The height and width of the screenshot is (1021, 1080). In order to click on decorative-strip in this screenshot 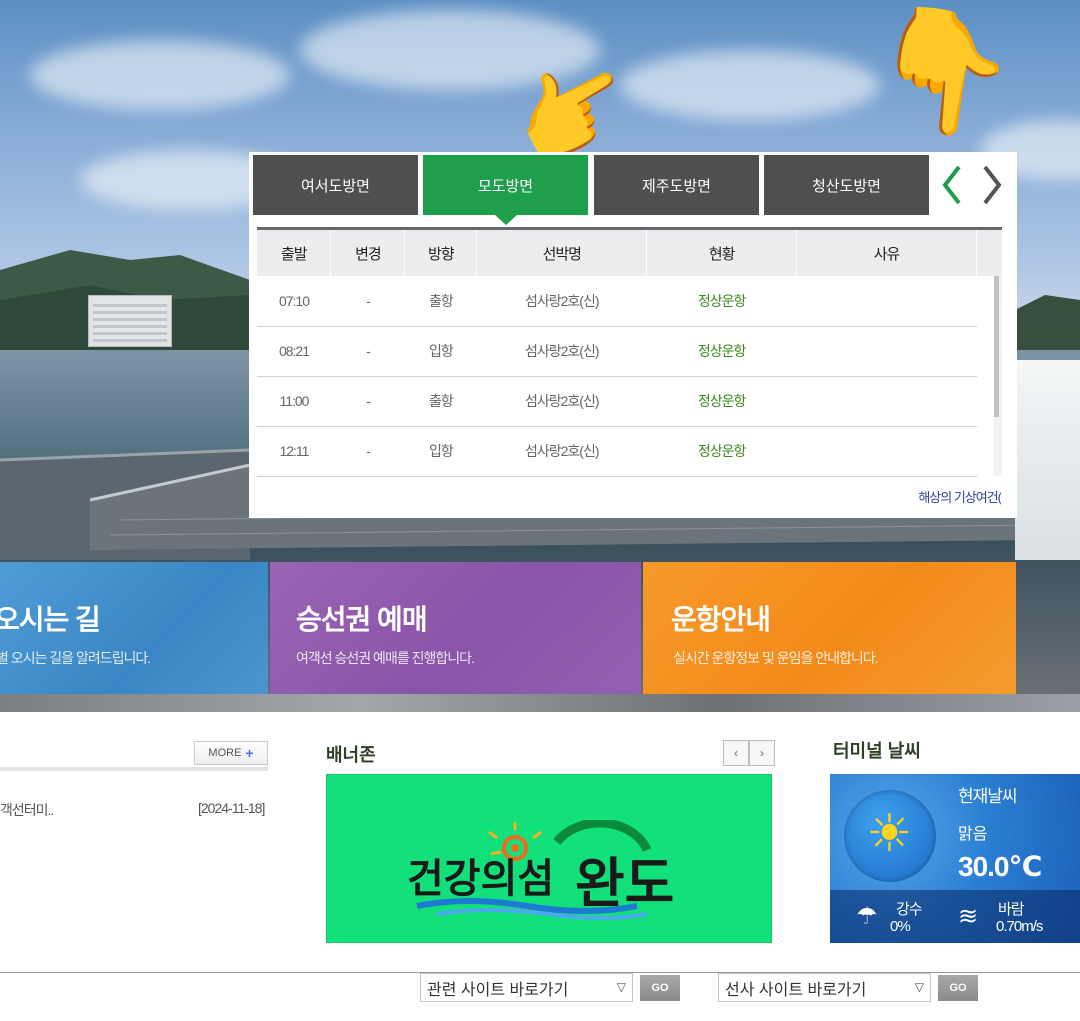, I will do `click(540, 703)`.